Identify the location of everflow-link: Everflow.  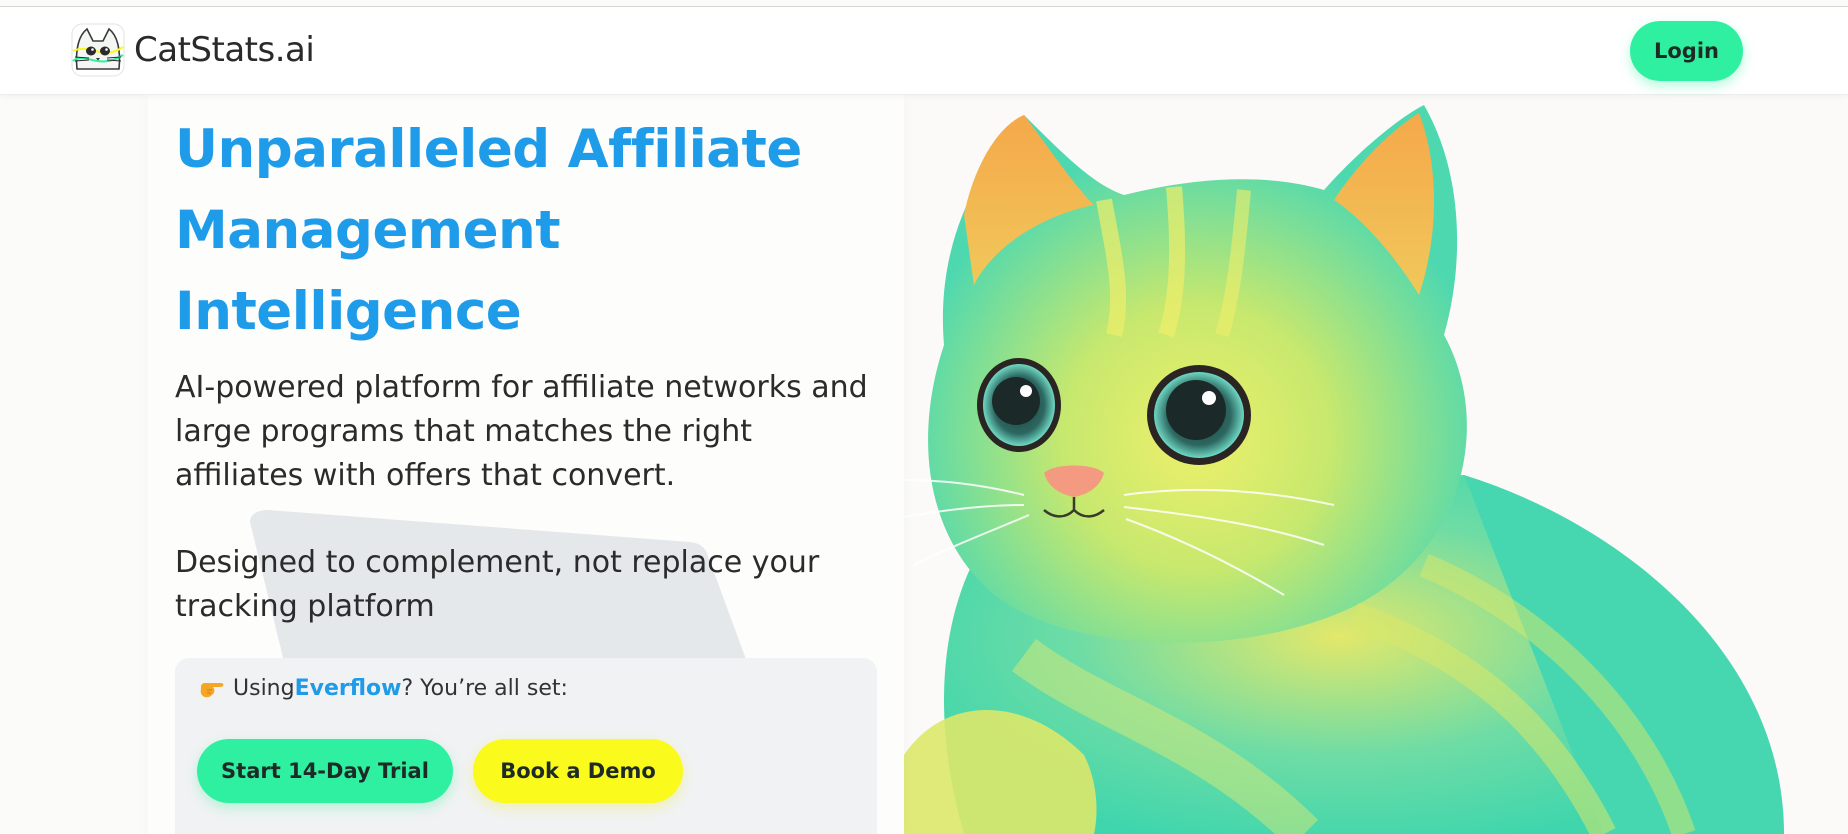
(348, 688).